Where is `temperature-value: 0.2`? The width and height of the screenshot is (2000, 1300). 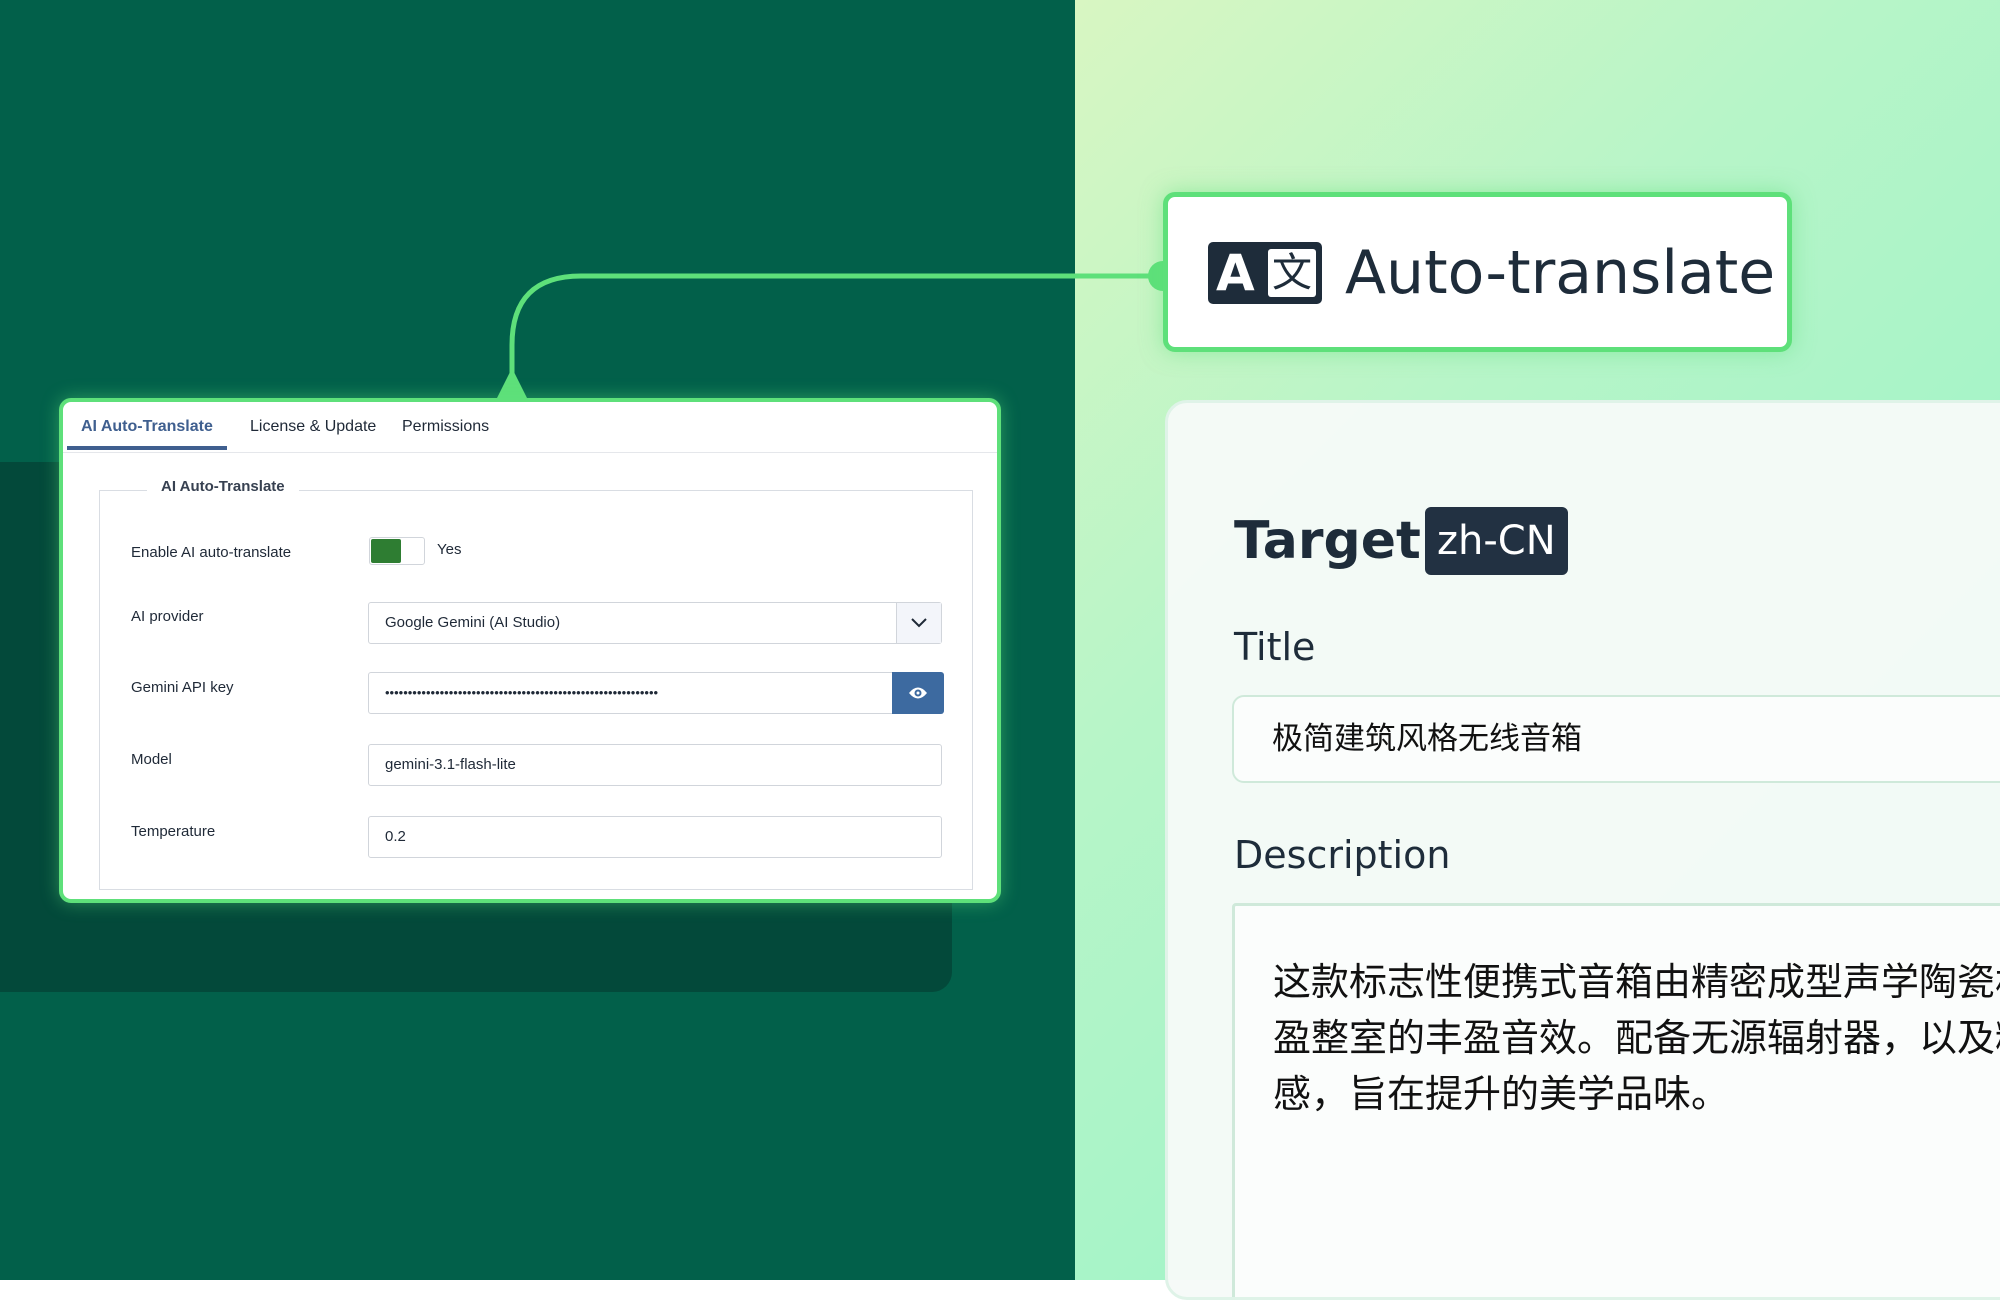 temperature-value: 0.2 is located at coordinates (395, 836).